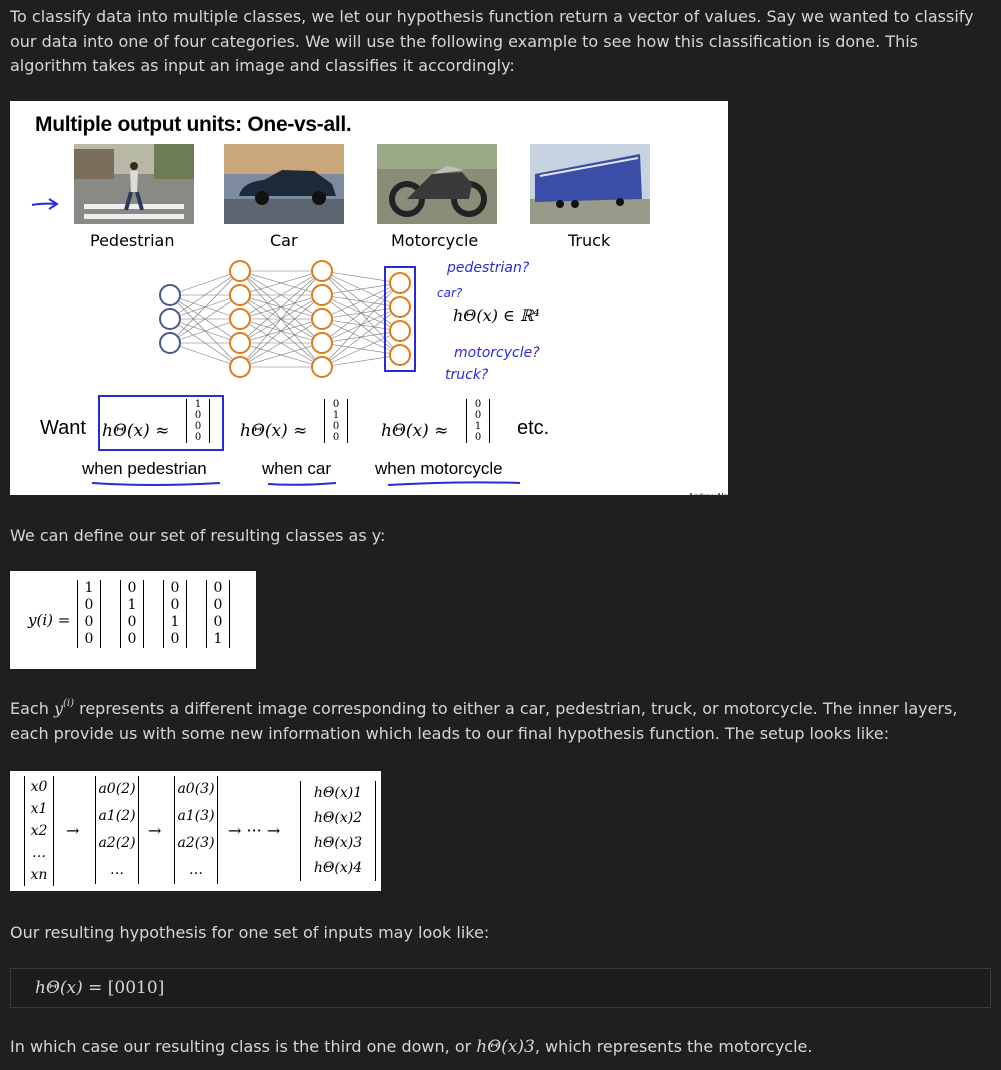  Describe the element at coordinates (505, 1047) in the screenshot. I see `conclusion-math: hΘ(x)3` at that location.